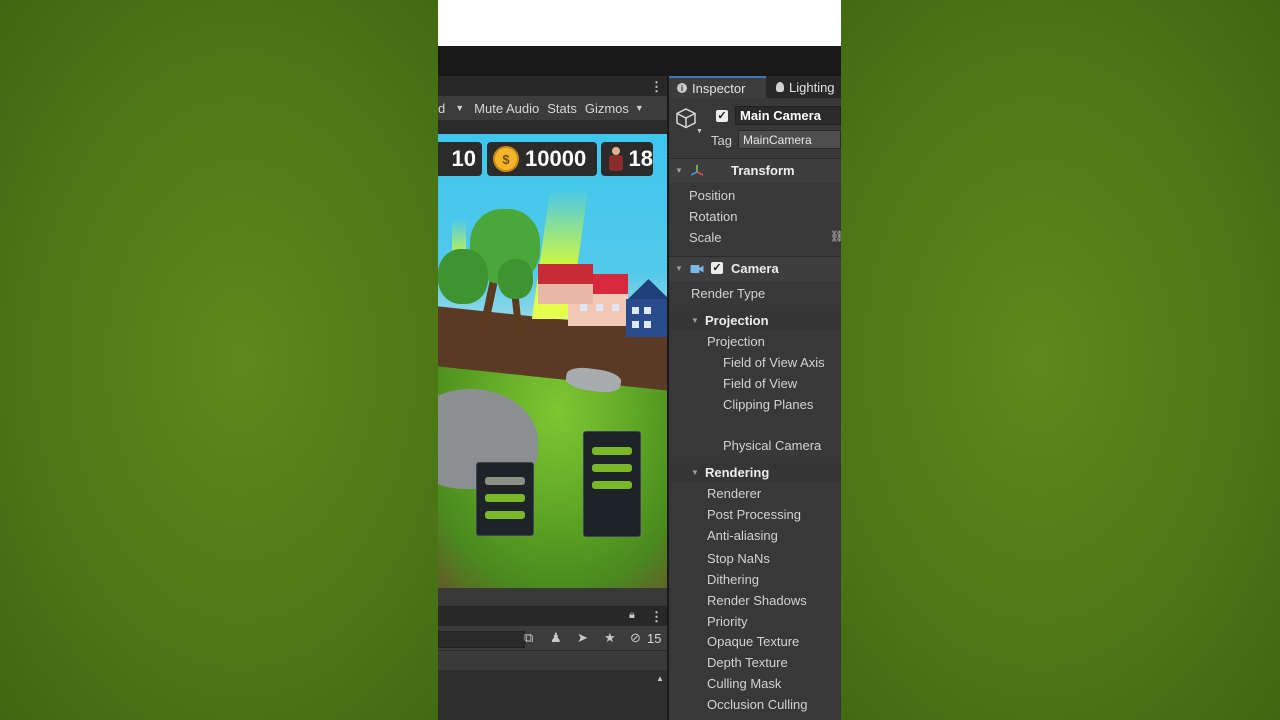 This screenshot has width=1280, height=720. What do you see at coordinates (556, 638) in the screenshot?
I see `search-by-label-icon: ♟` at bounding box center [556, 638].